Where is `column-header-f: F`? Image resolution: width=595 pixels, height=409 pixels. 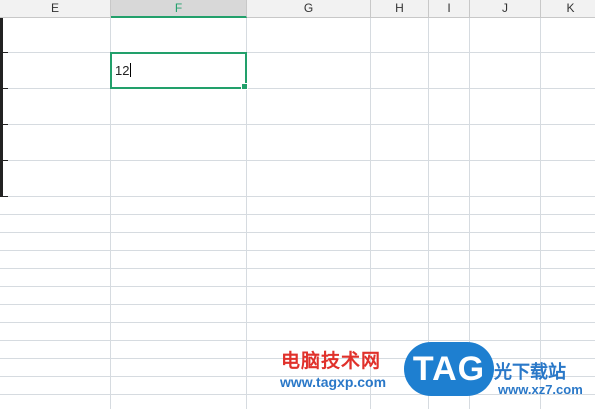 column-header-f: F is located at coordinates (179, 9).